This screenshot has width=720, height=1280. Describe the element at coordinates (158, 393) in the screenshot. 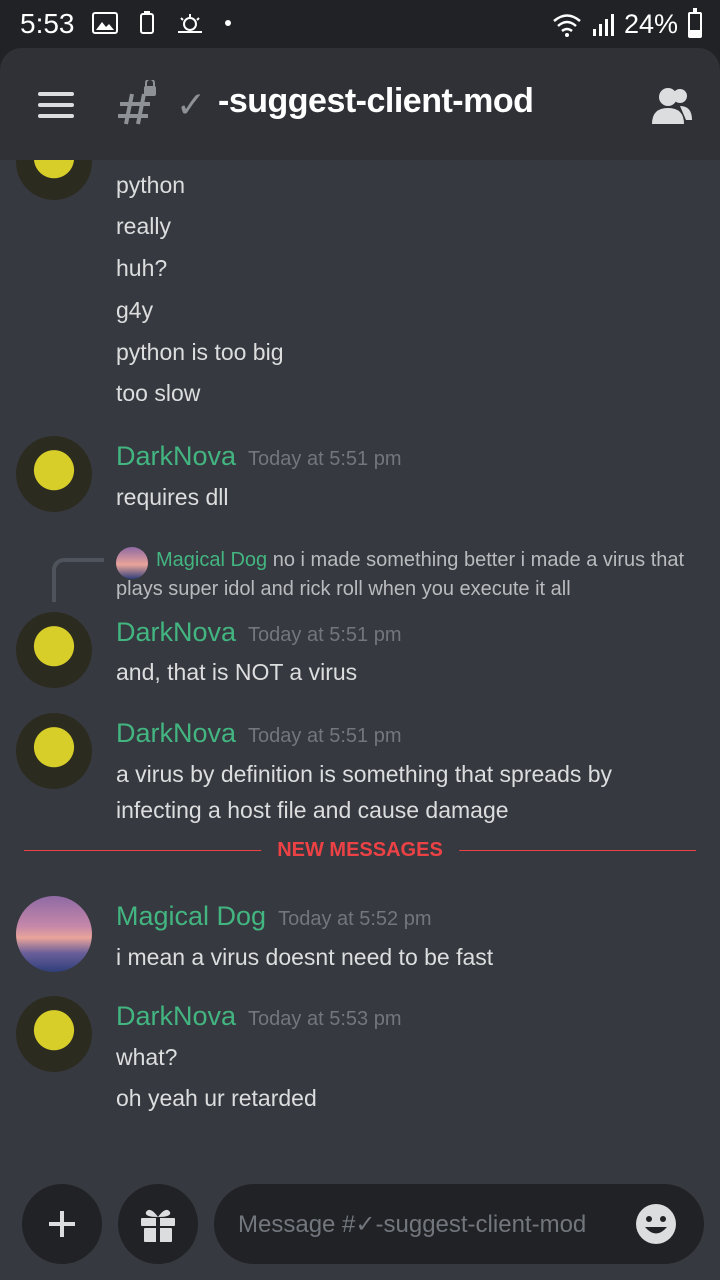

I see `message-line: too slow` at that location.